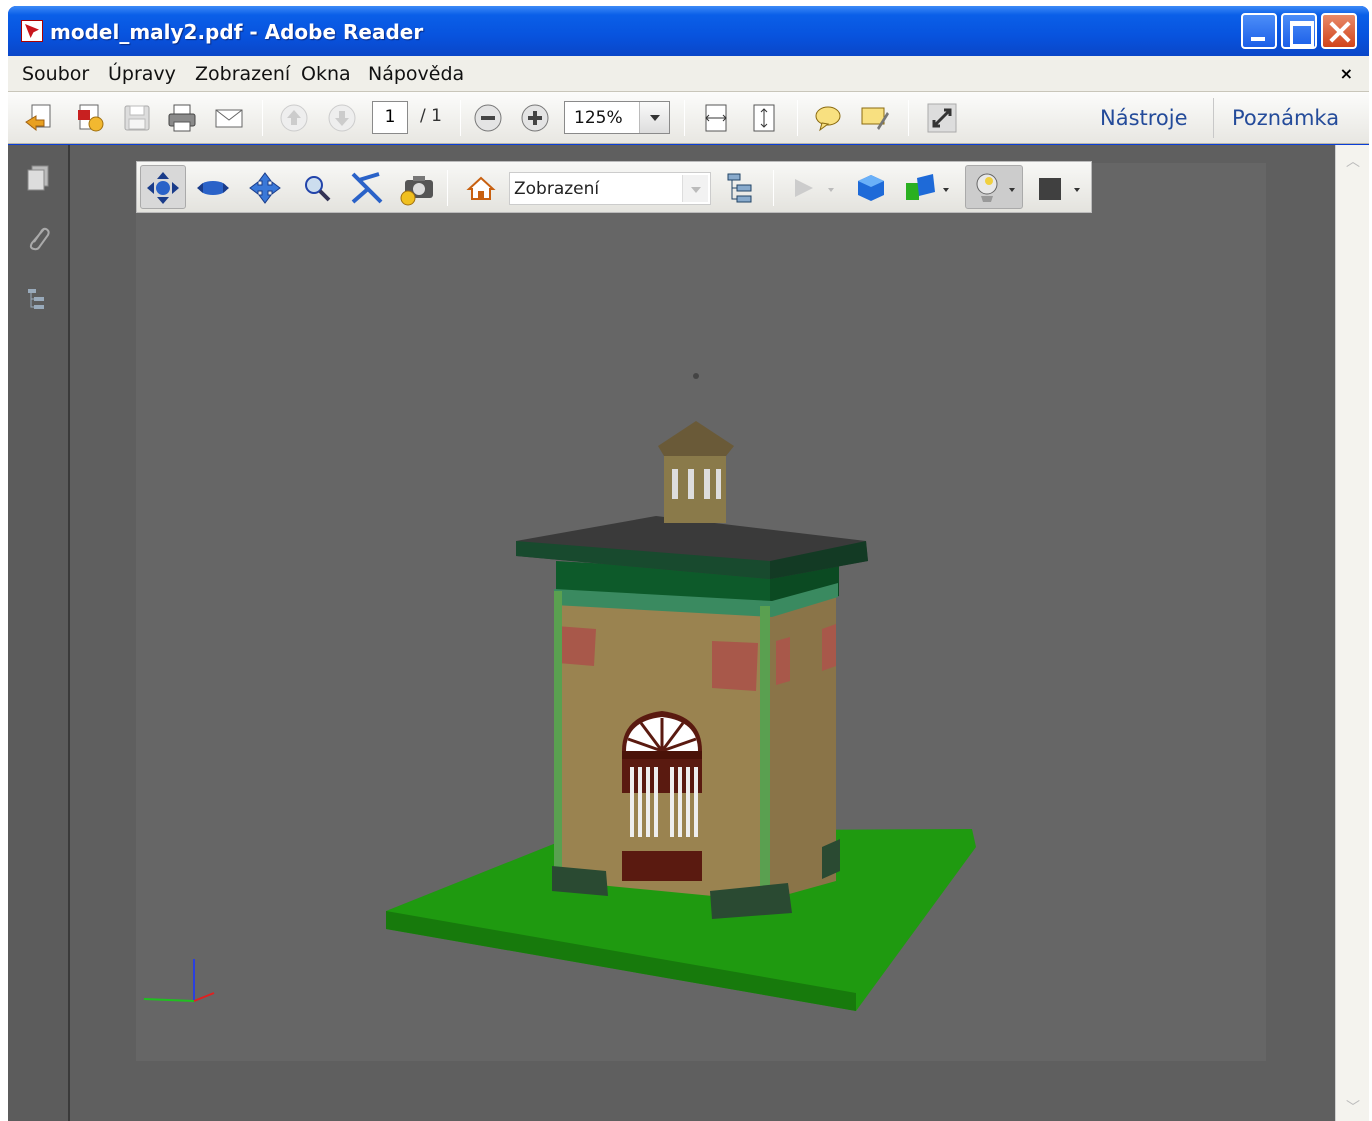 Image resolution: width=1372 pixels, height=1121 pixels. What do you see at coordinates (417, 188) in the screenshot?
I see `camera-icon` at bounding box center [417, 188].